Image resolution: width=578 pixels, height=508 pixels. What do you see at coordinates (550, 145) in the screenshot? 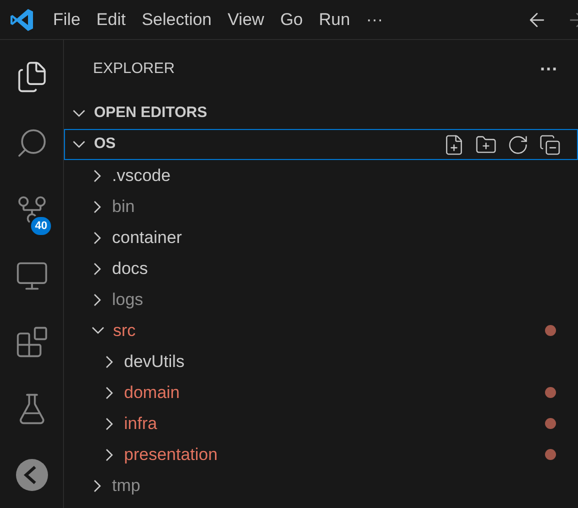
I see `collapse-all-icon` at bounding box center [550, 145].